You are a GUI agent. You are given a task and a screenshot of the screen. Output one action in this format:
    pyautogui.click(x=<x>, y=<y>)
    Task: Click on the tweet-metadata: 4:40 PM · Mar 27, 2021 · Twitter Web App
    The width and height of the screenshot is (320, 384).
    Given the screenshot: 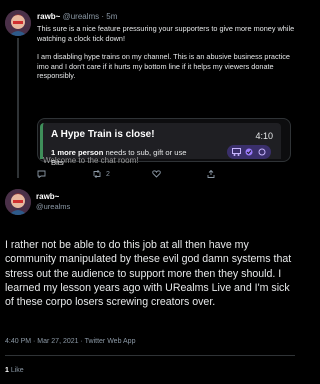 What is the action you would take?
    pyautogui.click(x=70, y=341)
    